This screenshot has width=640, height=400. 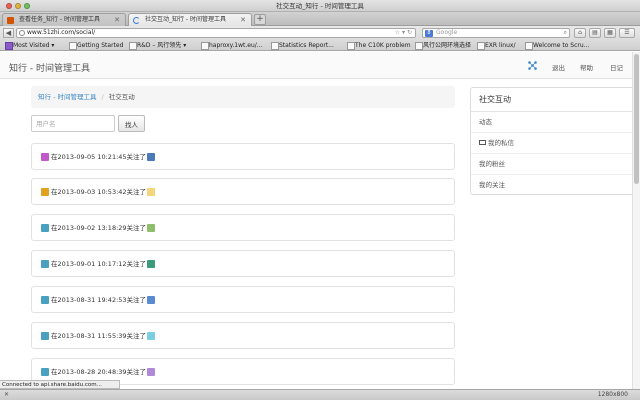 I want to click on feed-text: 在2013-09-03 10:53:42关注了, so click(x=99, y=192).